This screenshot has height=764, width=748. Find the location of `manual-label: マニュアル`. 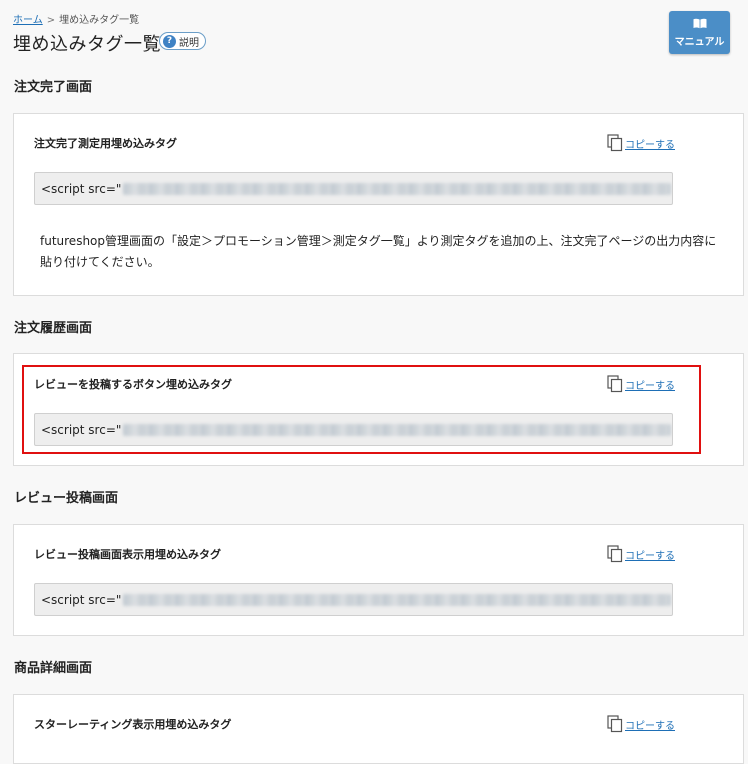

manual-label: マニュアル is located at coordinates (699, 42).